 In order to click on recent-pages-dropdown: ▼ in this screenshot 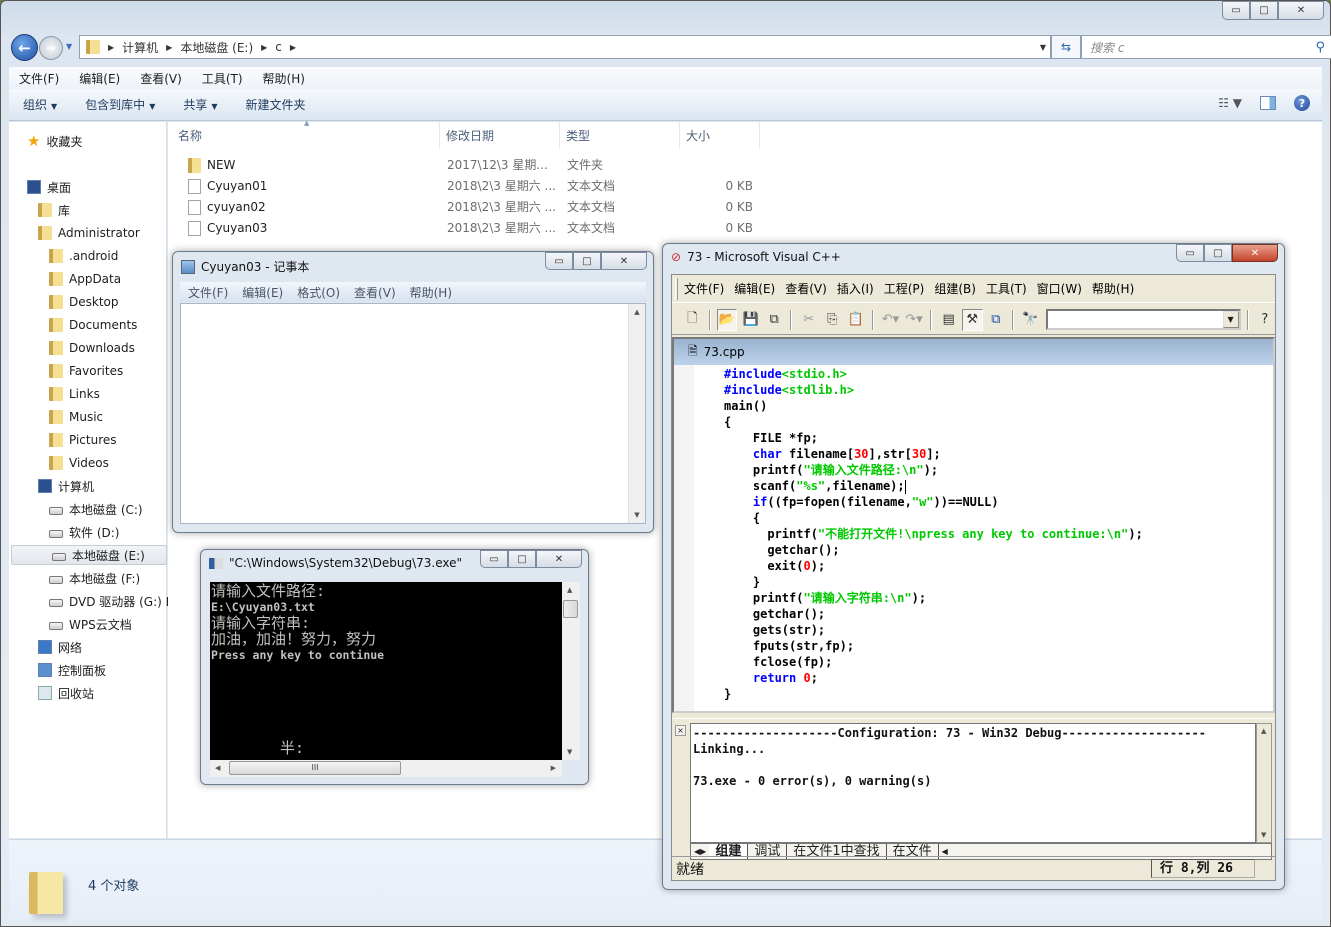, I will do `click(69, 46)`.